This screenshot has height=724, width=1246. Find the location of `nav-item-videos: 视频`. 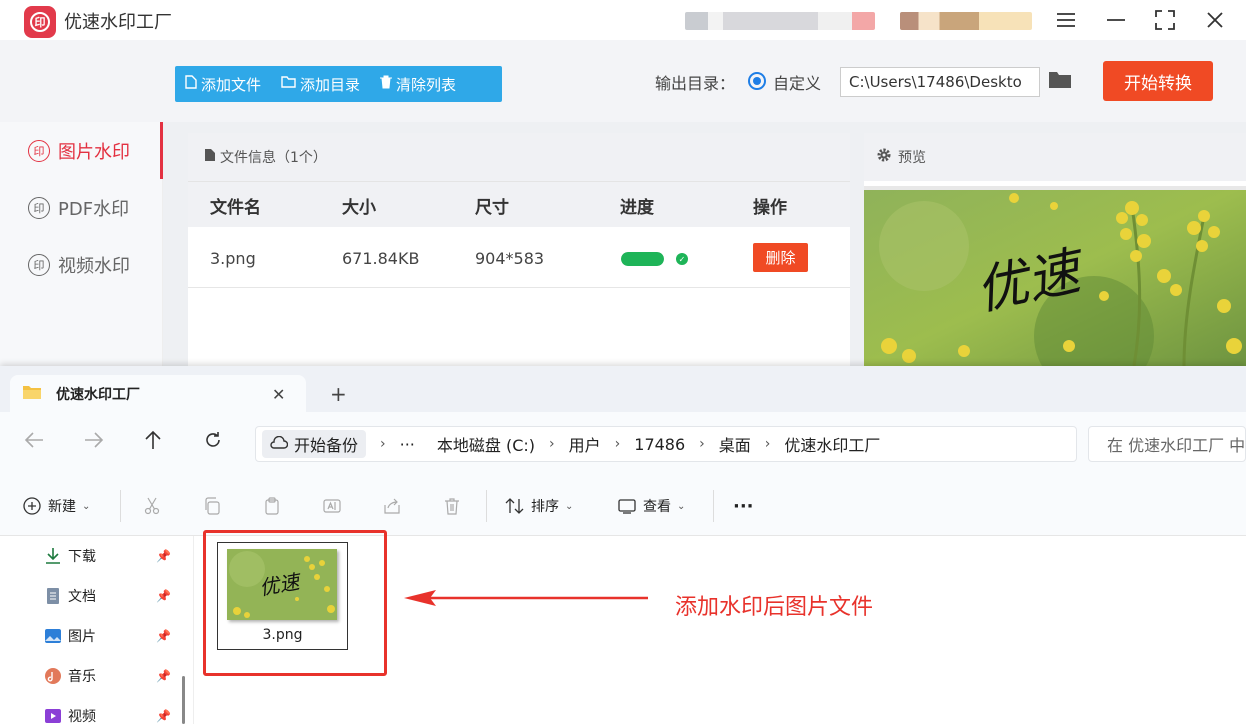

nav-item-videos: 视频 is located at coordinates (109, 710).